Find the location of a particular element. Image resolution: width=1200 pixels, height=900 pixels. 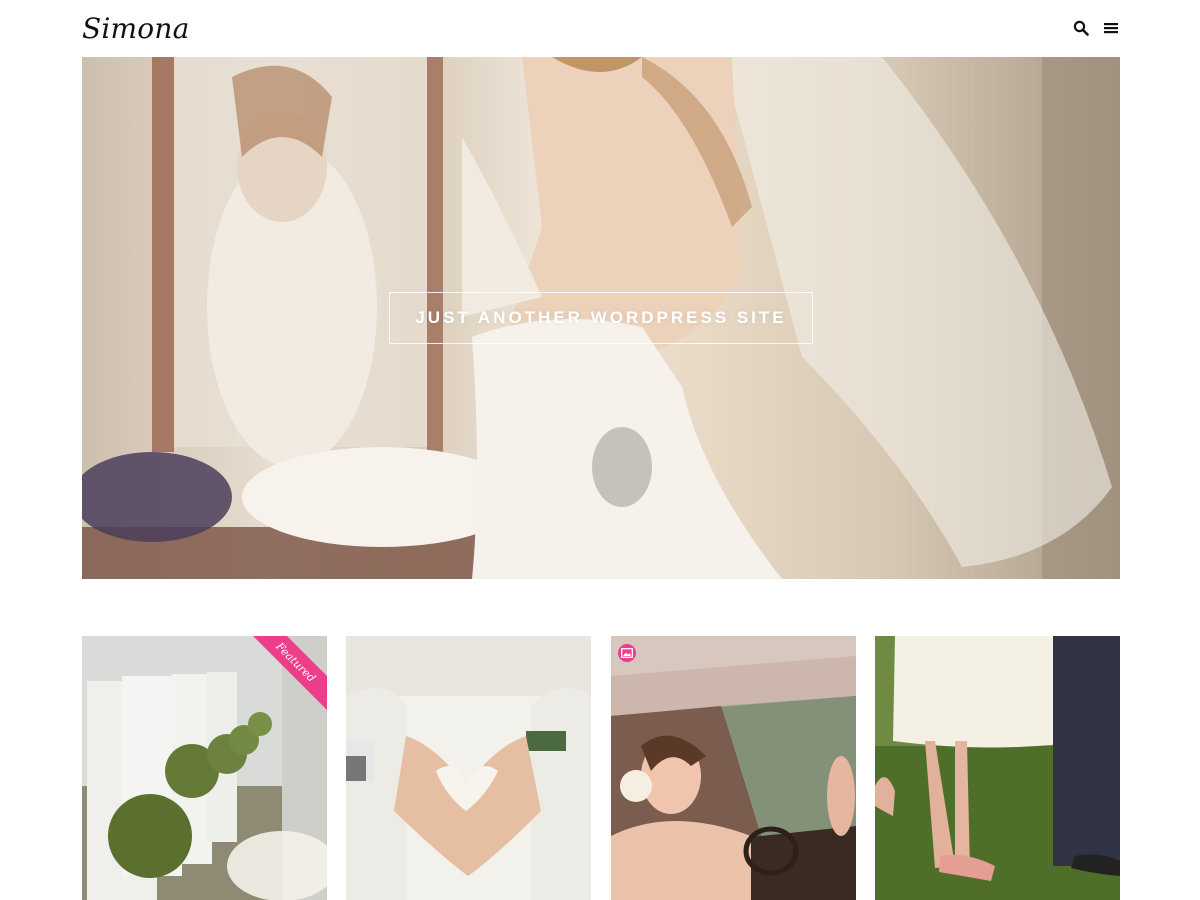

image-format-icon is located at coordinates (627, 653).